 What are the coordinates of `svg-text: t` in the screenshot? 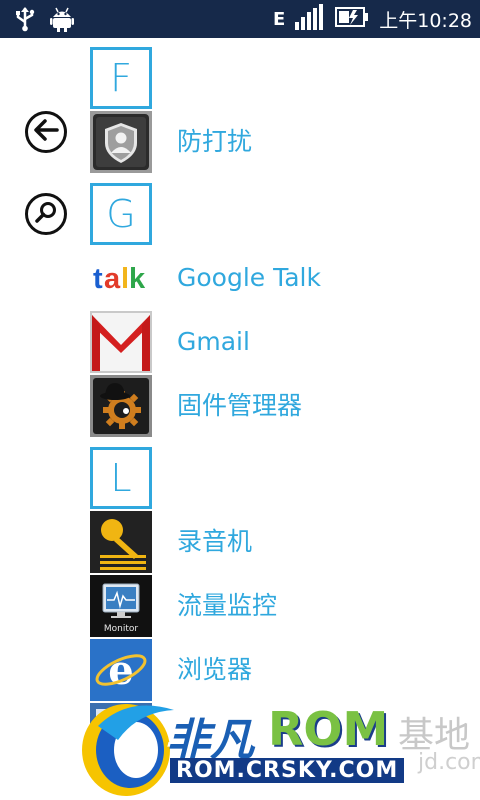 It's located at (98, 279).